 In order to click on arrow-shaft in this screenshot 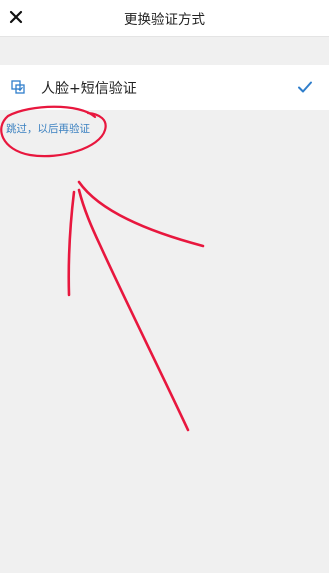, I will do `click(133, 310)`.